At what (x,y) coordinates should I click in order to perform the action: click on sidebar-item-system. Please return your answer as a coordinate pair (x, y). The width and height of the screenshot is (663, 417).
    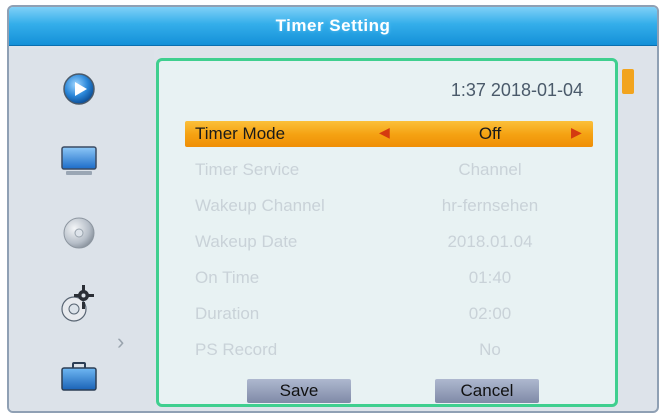
    Looking at the image, I should click on (79, 305).